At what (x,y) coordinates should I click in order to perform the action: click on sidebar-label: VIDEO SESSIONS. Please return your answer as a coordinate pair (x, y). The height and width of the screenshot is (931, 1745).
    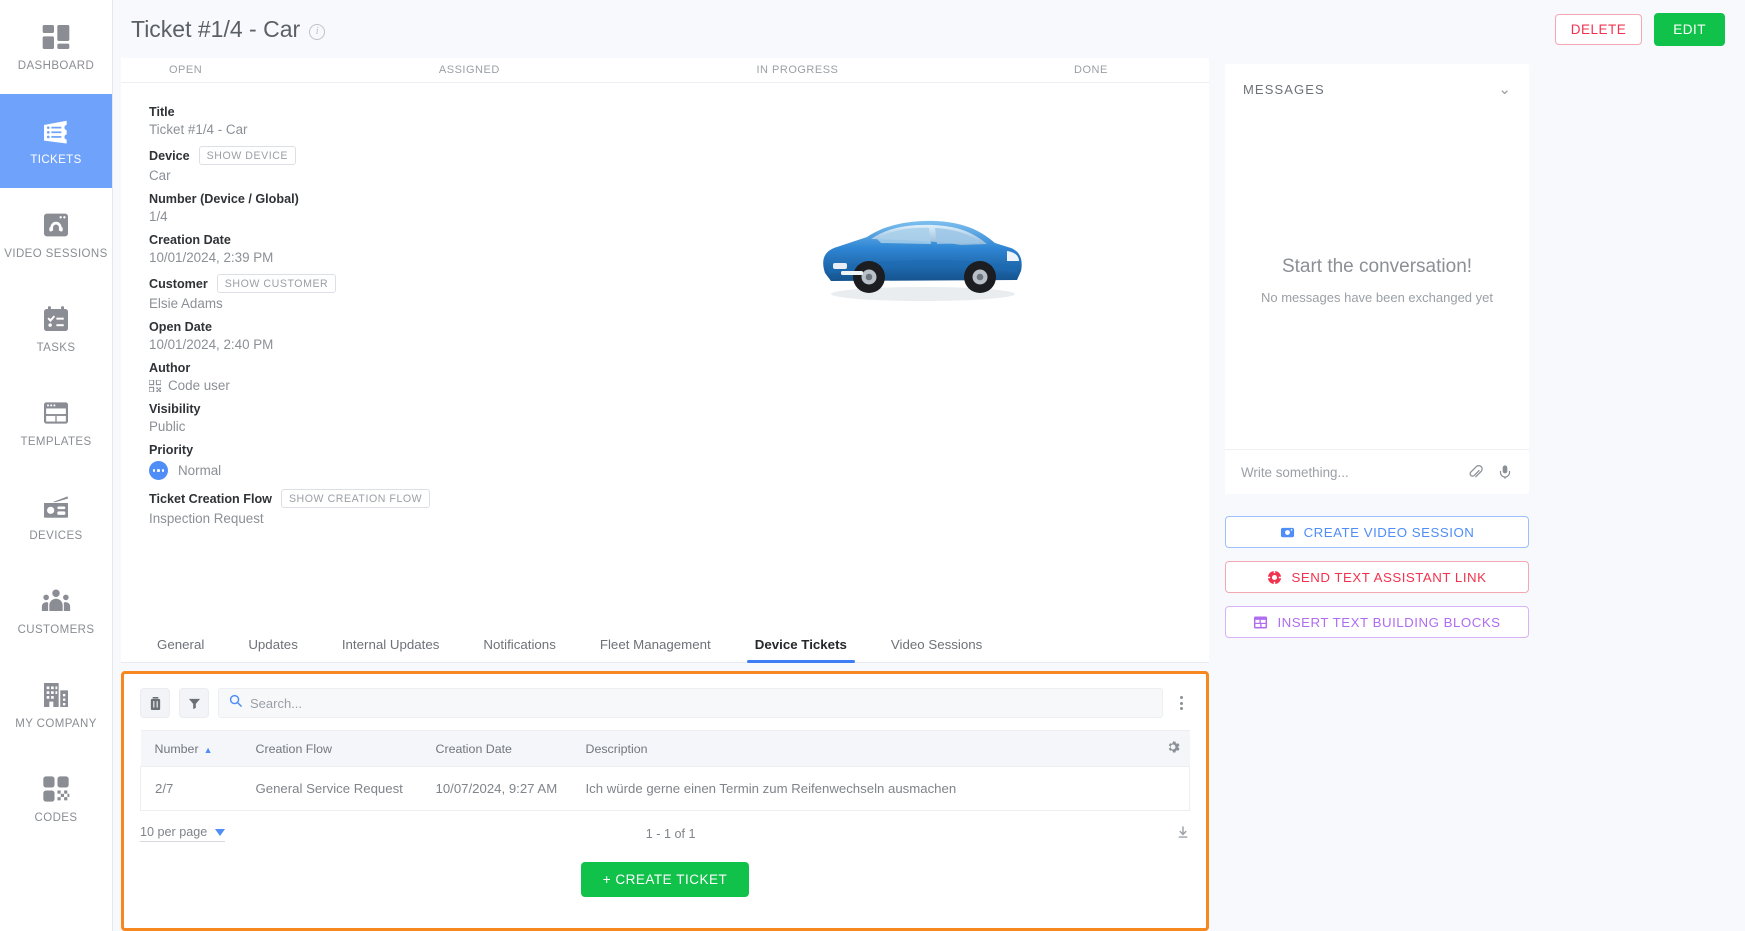
    Looking at the image, I should click on (56, 254).